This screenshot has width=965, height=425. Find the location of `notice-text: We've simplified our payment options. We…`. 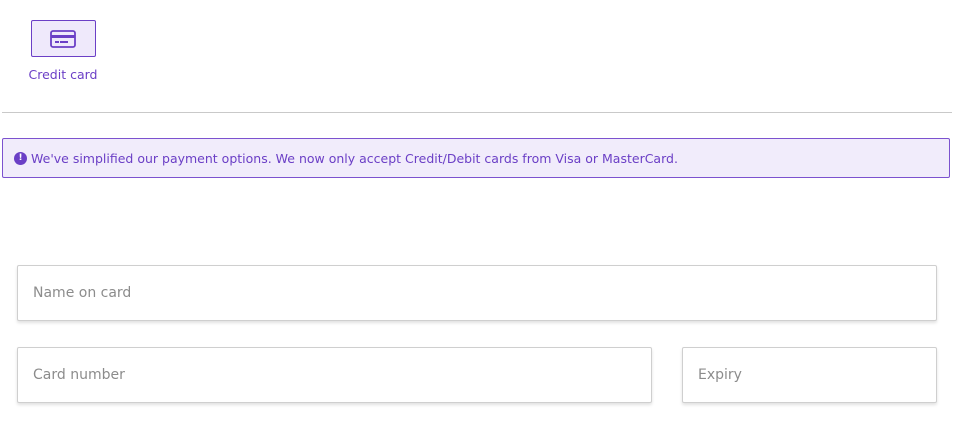

notice-text: We've simplified our payment options. We… is located at coordinates (354, 158).